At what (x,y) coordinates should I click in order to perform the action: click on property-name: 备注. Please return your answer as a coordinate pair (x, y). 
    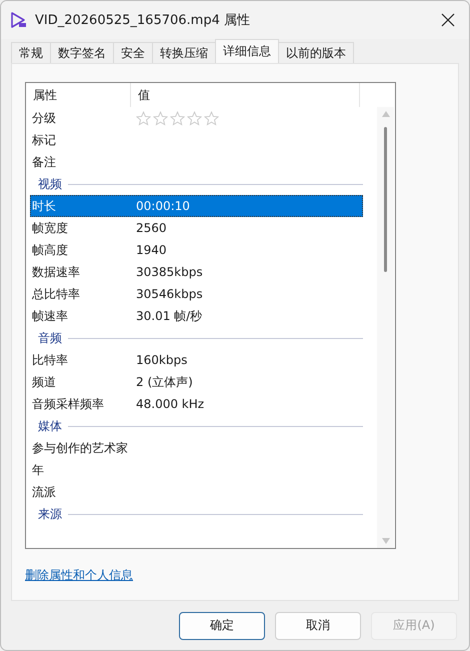
    Looking at the image, I should click on (44, 162).